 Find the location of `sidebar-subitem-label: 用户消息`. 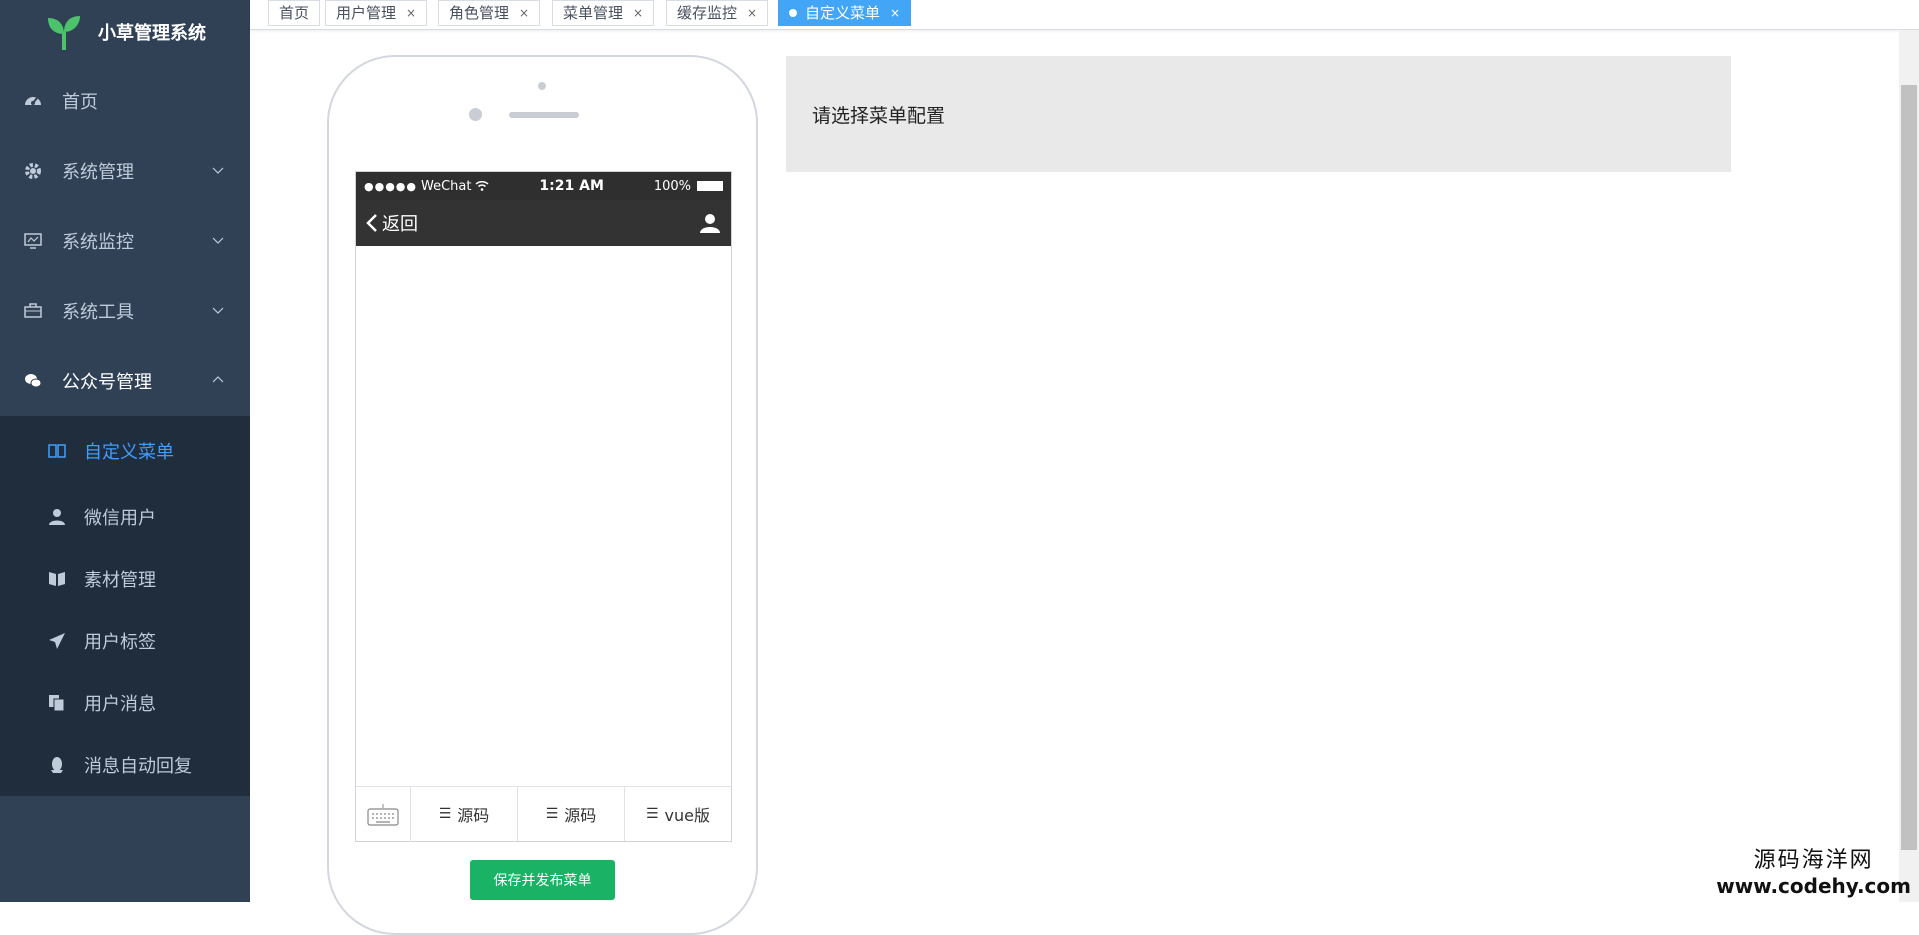

sidebar-subitem-label: 用户消息 is located at coordinates (120, 703).